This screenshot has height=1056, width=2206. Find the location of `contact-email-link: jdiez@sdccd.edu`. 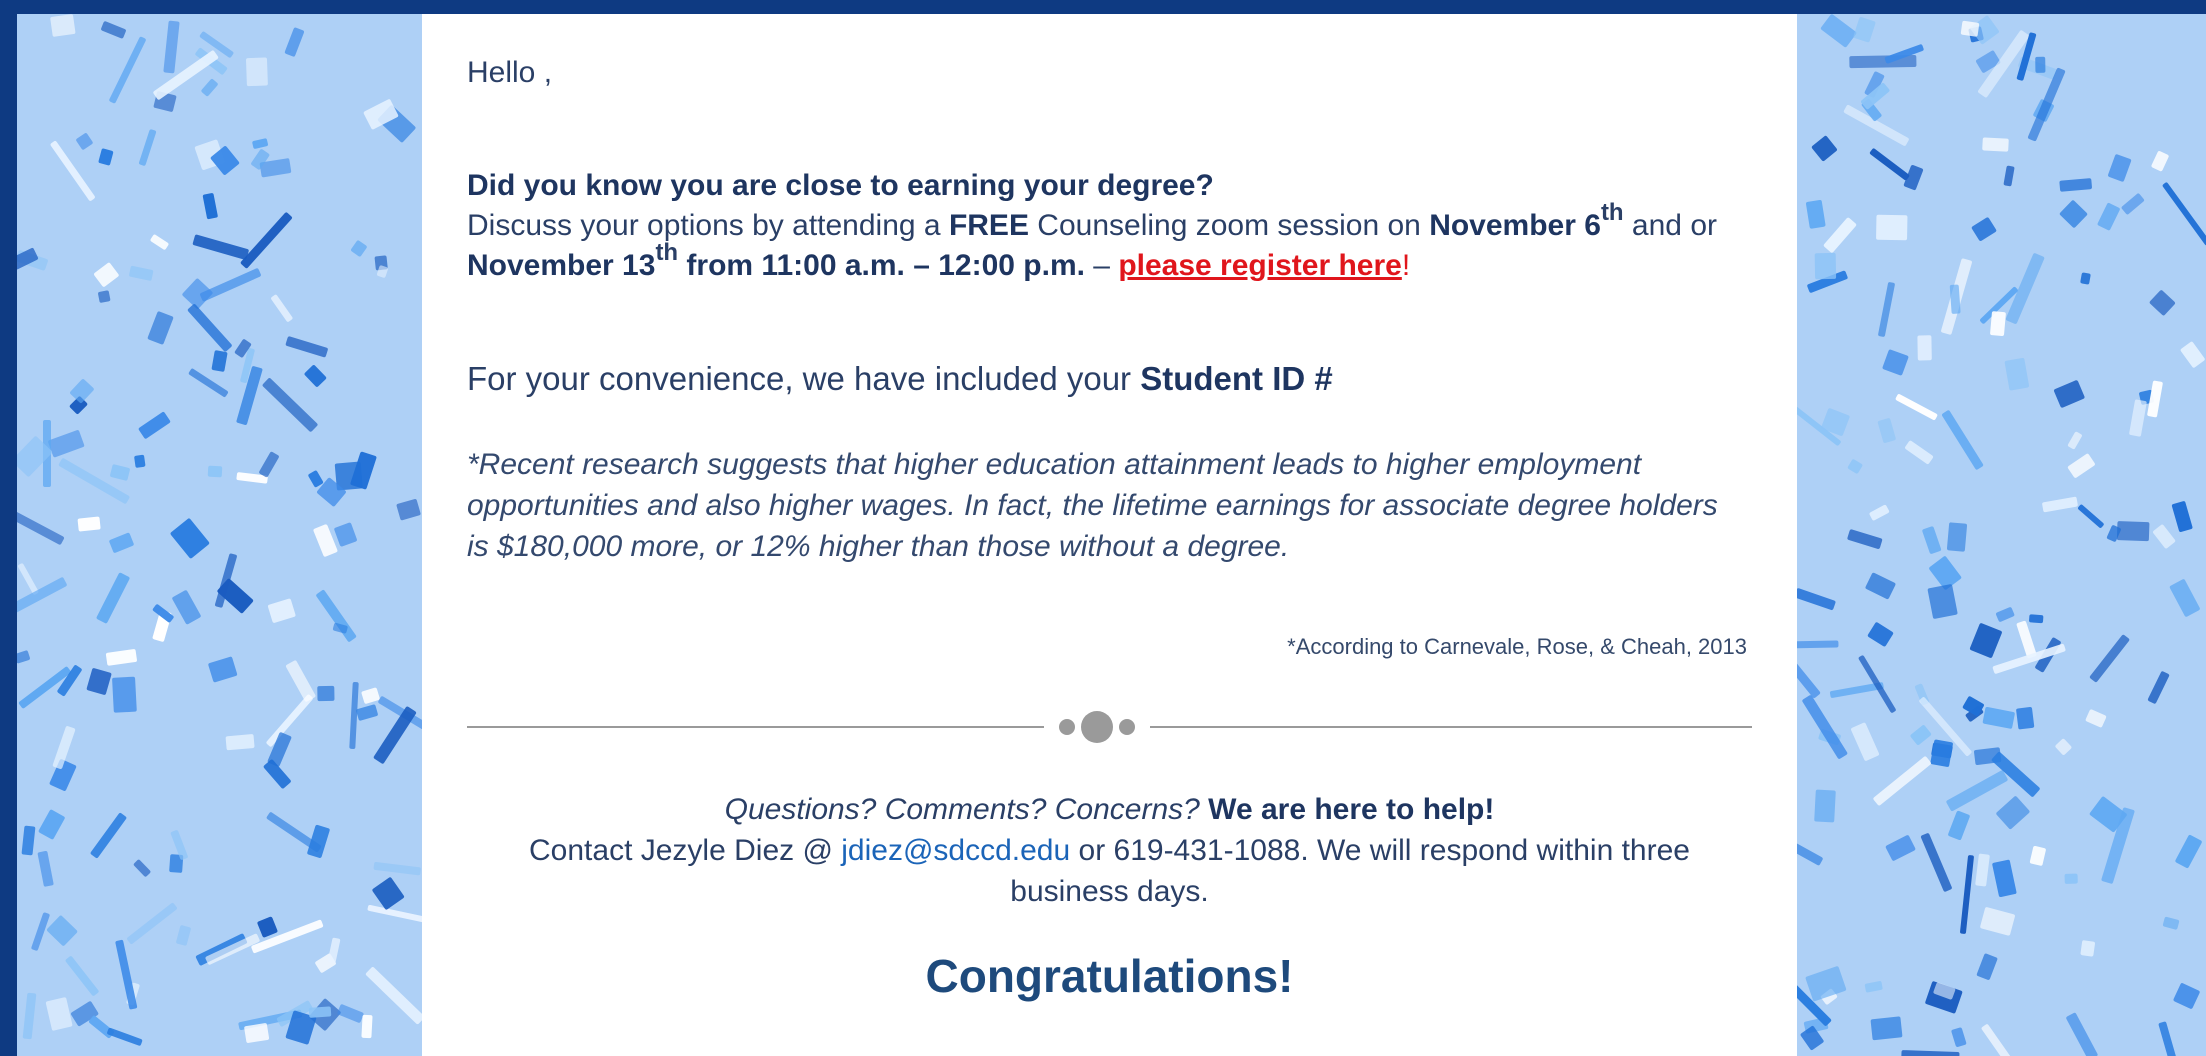

contact-email-link: jdiez@sdccd.edu is located at coordinates (955, 850).